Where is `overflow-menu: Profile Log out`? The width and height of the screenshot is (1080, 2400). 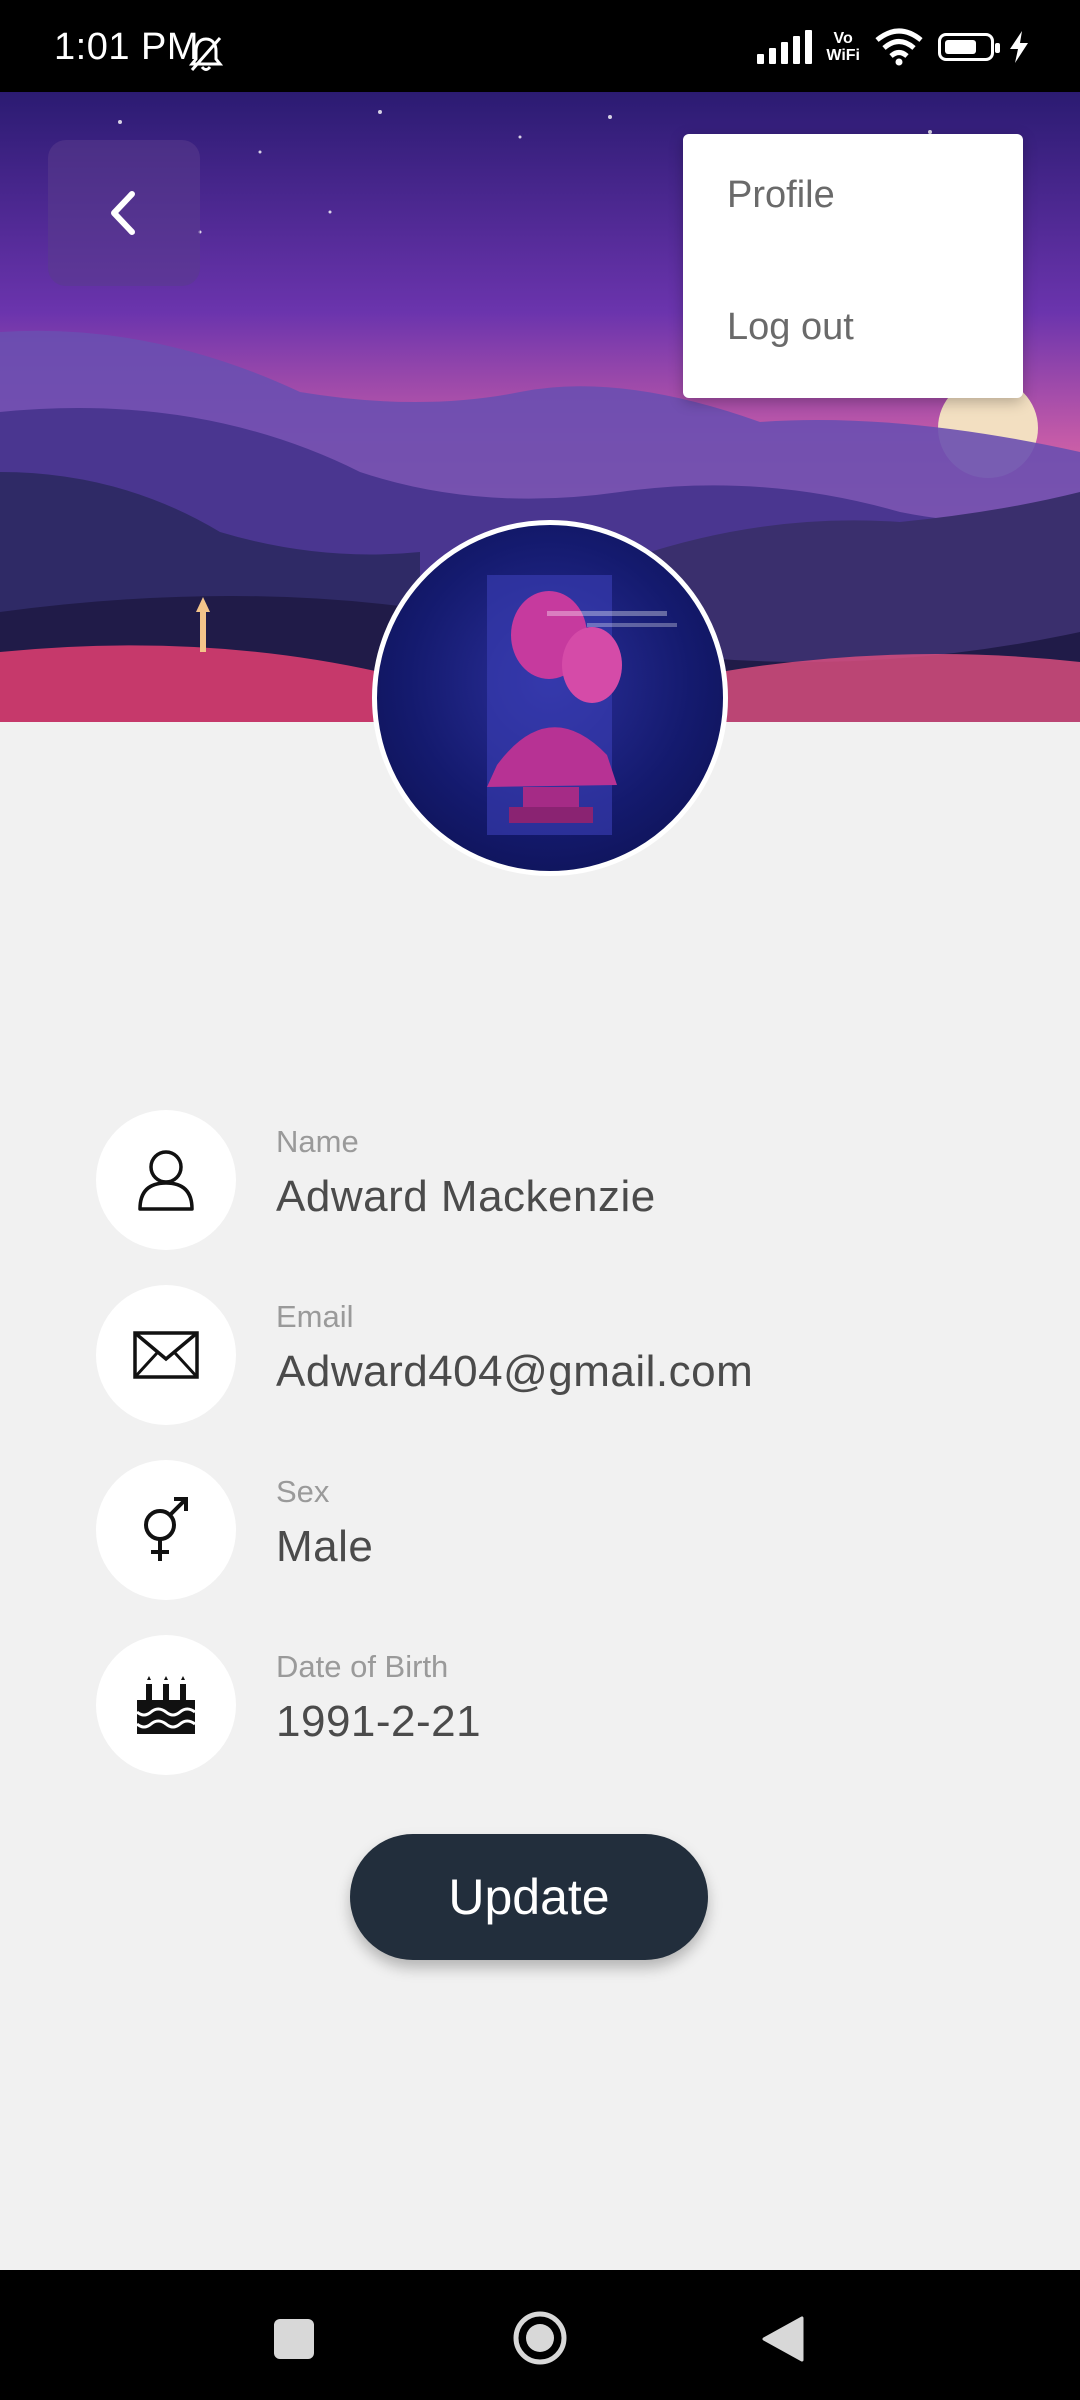
overflow-menu: Profile Log out is located at coordinates (853, 266).